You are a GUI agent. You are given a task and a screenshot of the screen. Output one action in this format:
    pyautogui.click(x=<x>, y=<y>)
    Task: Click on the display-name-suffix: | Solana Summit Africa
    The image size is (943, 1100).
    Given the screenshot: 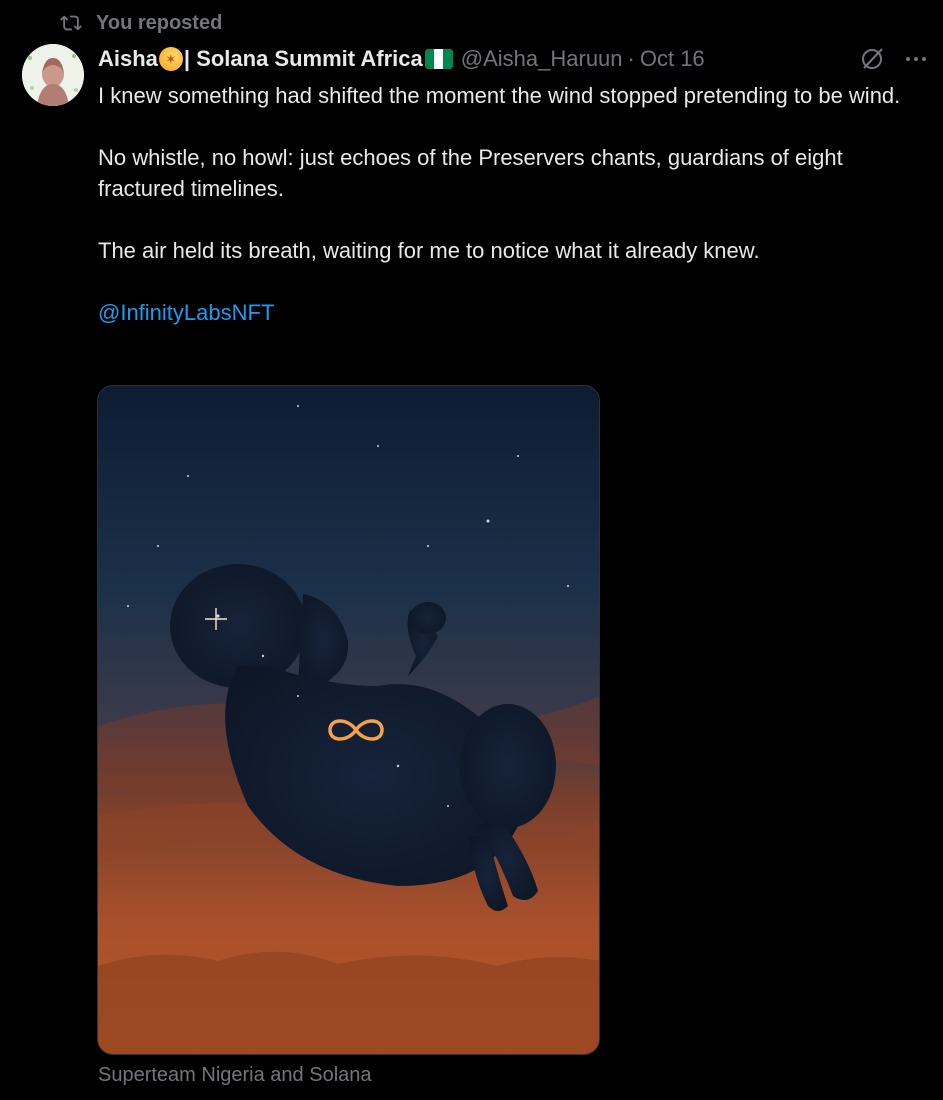 What is the action you would take?
    pyautogui.click(x=303, y=58)
    